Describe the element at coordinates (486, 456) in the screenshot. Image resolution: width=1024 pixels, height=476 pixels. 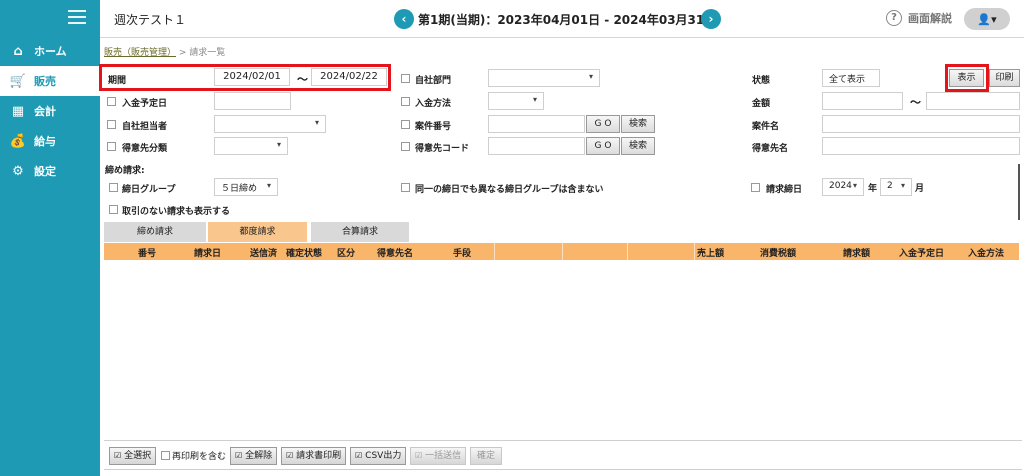
I see `confirm-button: 確定` at that location.